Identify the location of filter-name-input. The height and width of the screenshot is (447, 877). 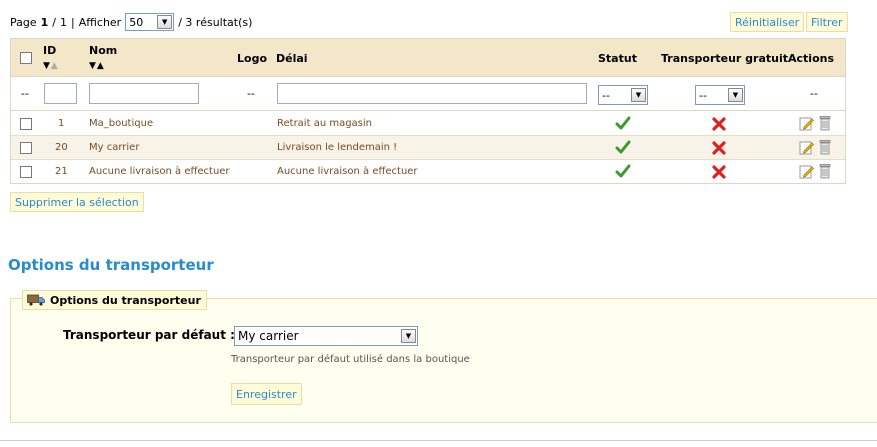
(144, 93).